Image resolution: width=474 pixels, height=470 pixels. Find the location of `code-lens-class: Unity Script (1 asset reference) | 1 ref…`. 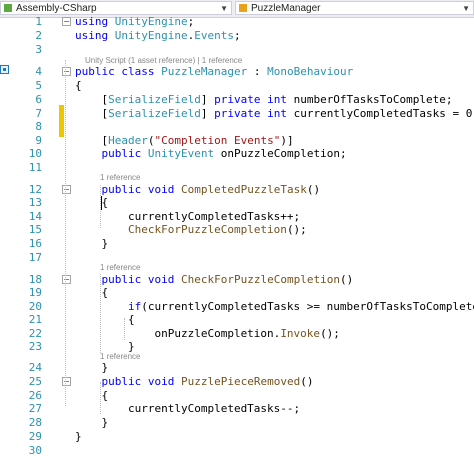

code-lens-class: Unity Script (1 asset reference) | 1 ref… is located at coordinates (237, 61).